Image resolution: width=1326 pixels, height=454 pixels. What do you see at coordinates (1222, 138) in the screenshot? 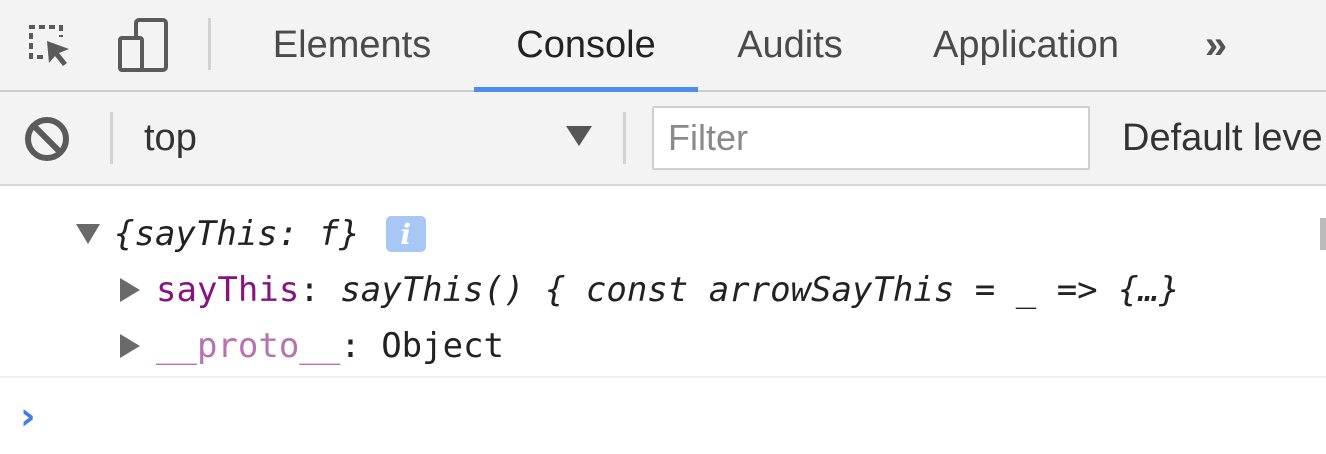
I see `log-levels-dropdown: Default leve` at bounding box center [1222, 138].